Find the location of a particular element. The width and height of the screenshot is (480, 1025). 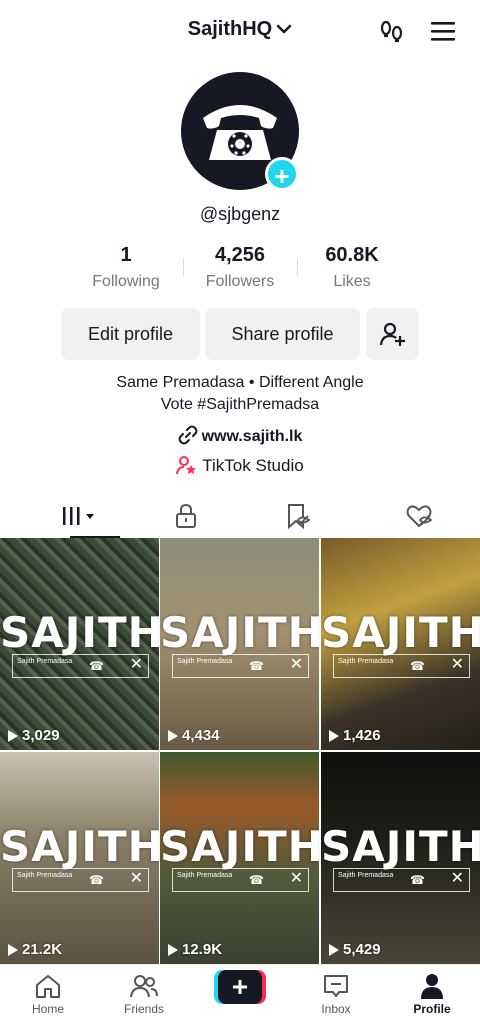

stat-divider is located at coordinates (183, 267).